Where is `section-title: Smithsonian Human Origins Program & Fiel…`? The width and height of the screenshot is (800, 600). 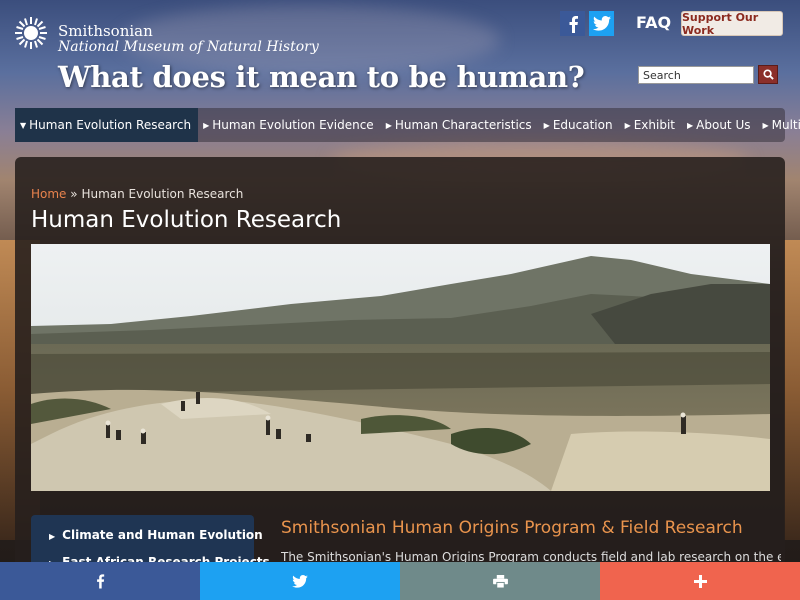
section-title: Smithsonian Human Origins Program & Fiel… is located at coordinates (512, 528).